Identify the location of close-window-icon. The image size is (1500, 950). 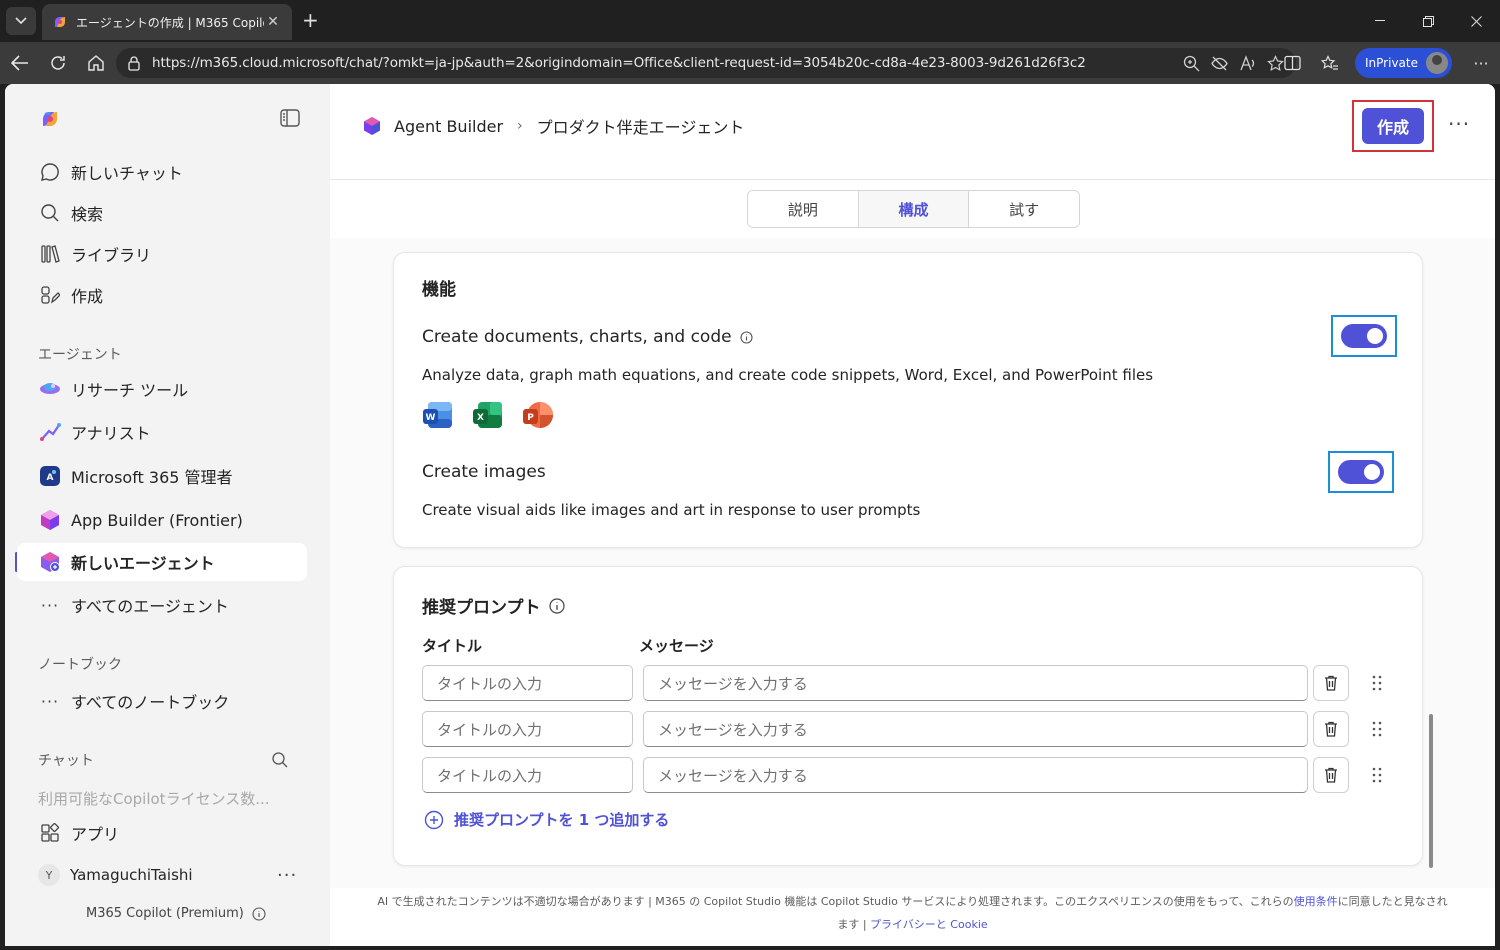
(1476, 21).